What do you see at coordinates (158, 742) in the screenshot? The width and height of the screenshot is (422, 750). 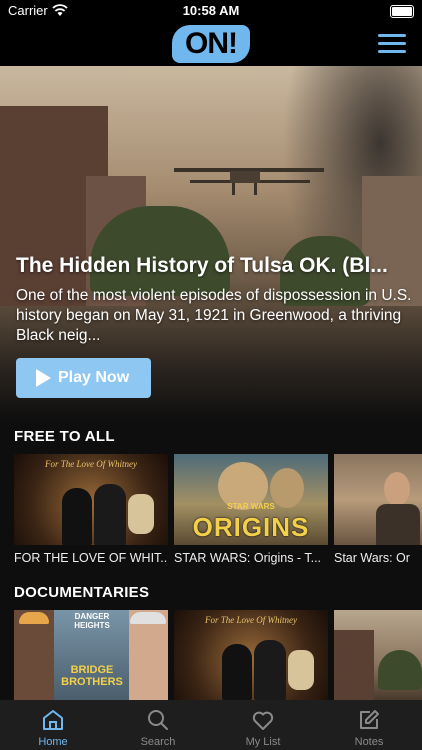 I see `tab-search-label: Search` at bounding box center [158, 742].